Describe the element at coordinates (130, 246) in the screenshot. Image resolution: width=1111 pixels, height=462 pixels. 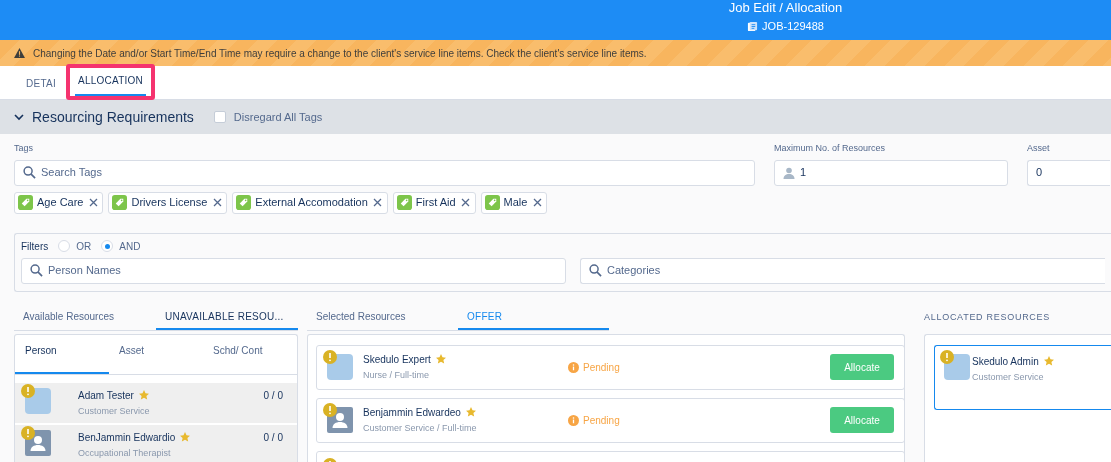
I see `radio-label: AND` at that location.